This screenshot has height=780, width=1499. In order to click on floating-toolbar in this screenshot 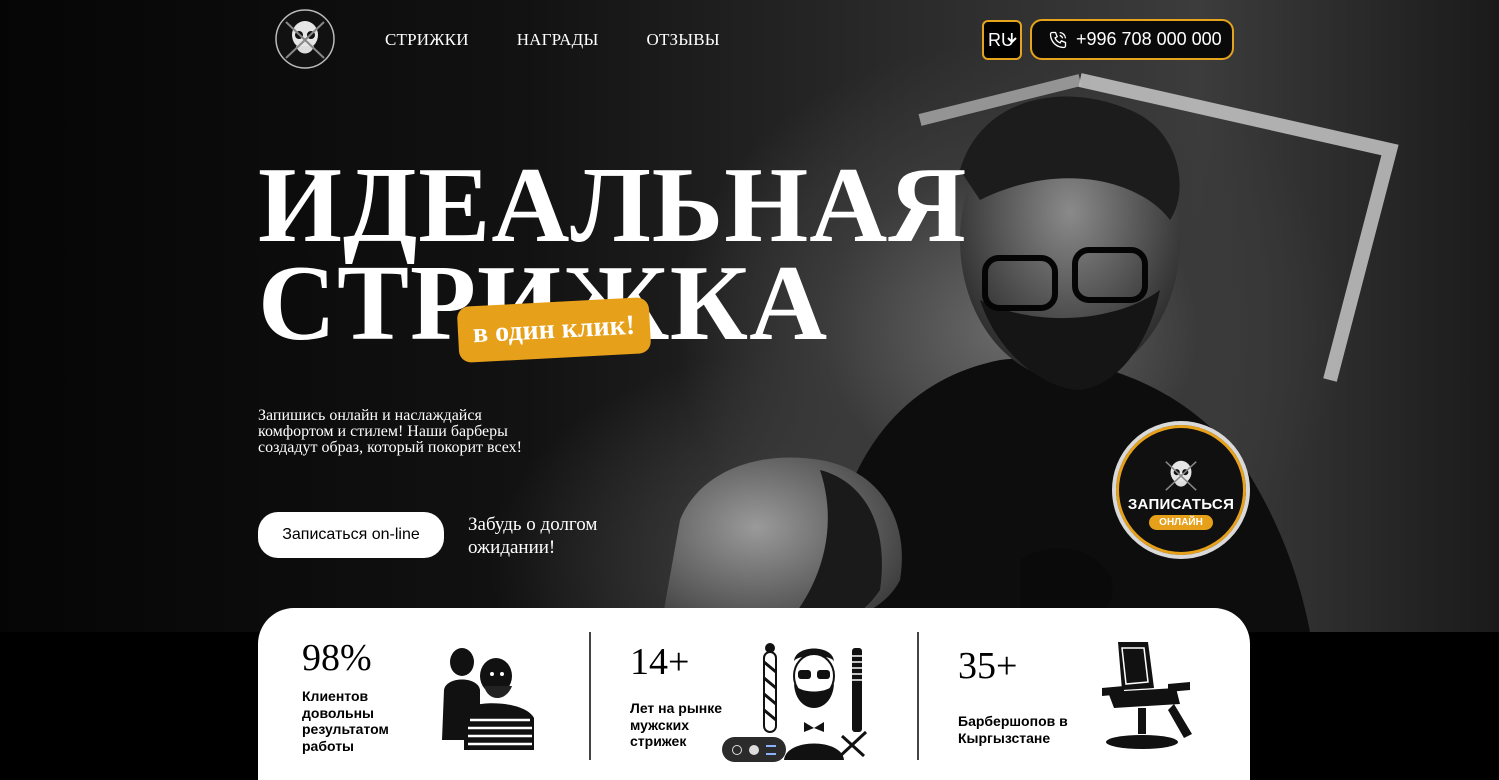, I will do `click(754, 749)`.